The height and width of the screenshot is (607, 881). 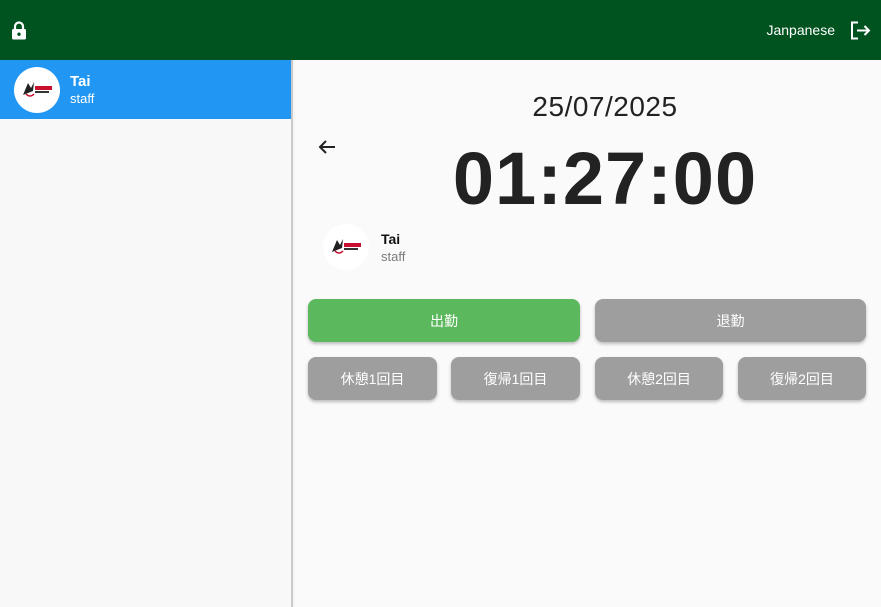 I want to click on logout-icon, so click(x=860, y=30).